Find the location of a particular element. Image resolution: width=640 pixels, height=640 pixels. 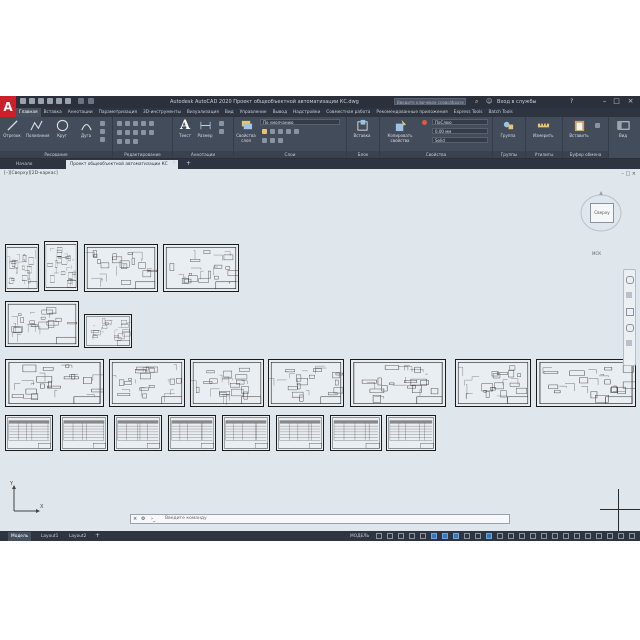

sign-in-button: Вход в службы is located at coordinates (516, 102).